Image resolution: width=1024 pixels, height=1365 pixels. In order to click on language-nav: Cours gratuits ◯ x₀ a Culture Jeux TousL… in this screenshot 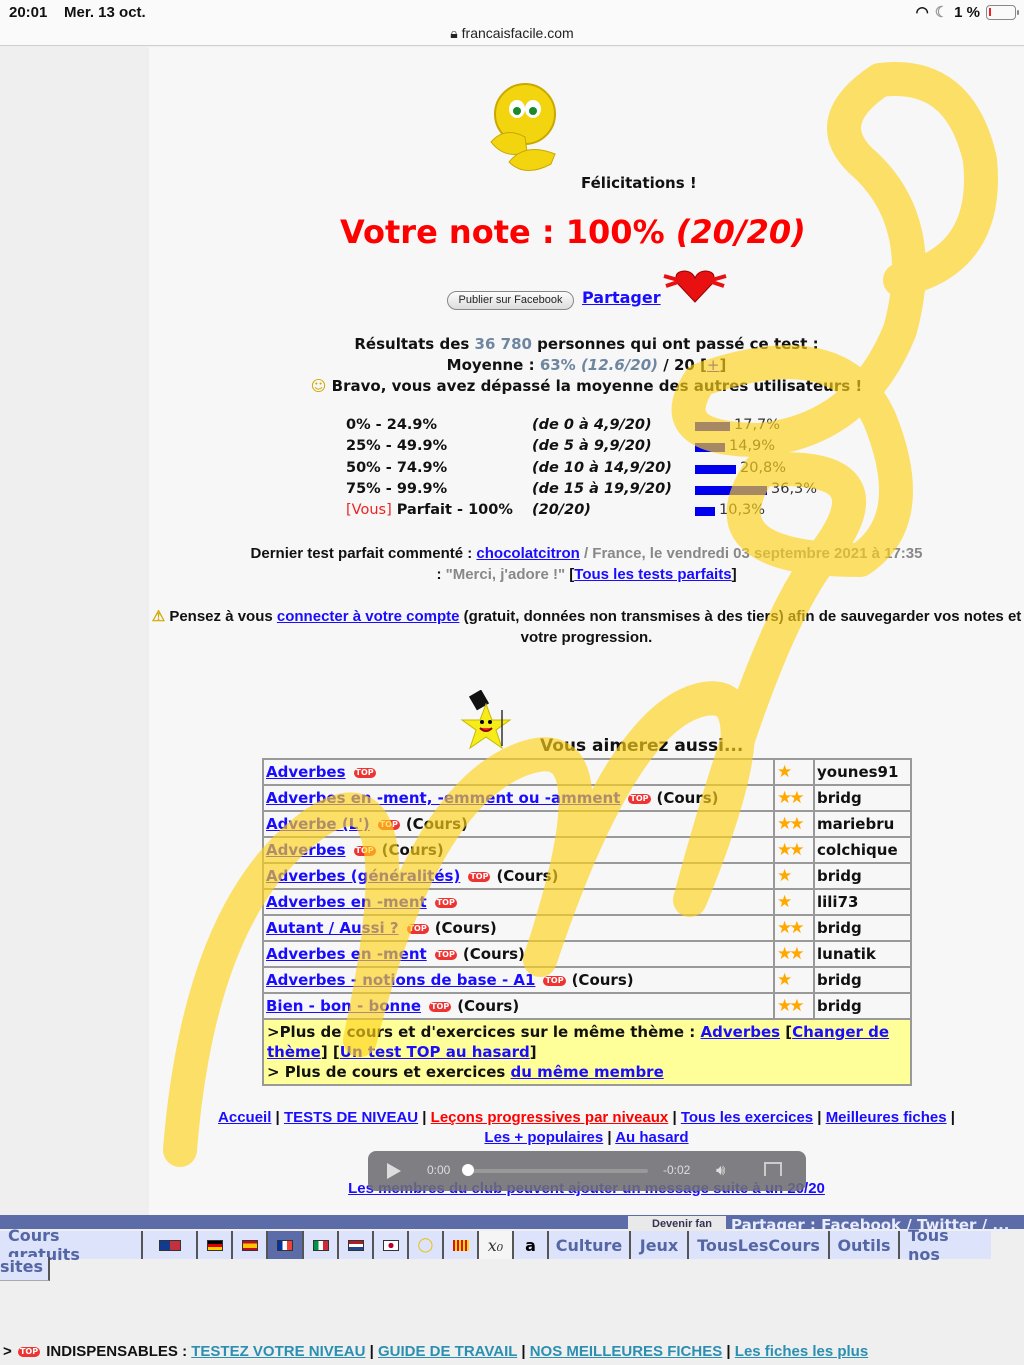, I will do `click(495, 1245)`.